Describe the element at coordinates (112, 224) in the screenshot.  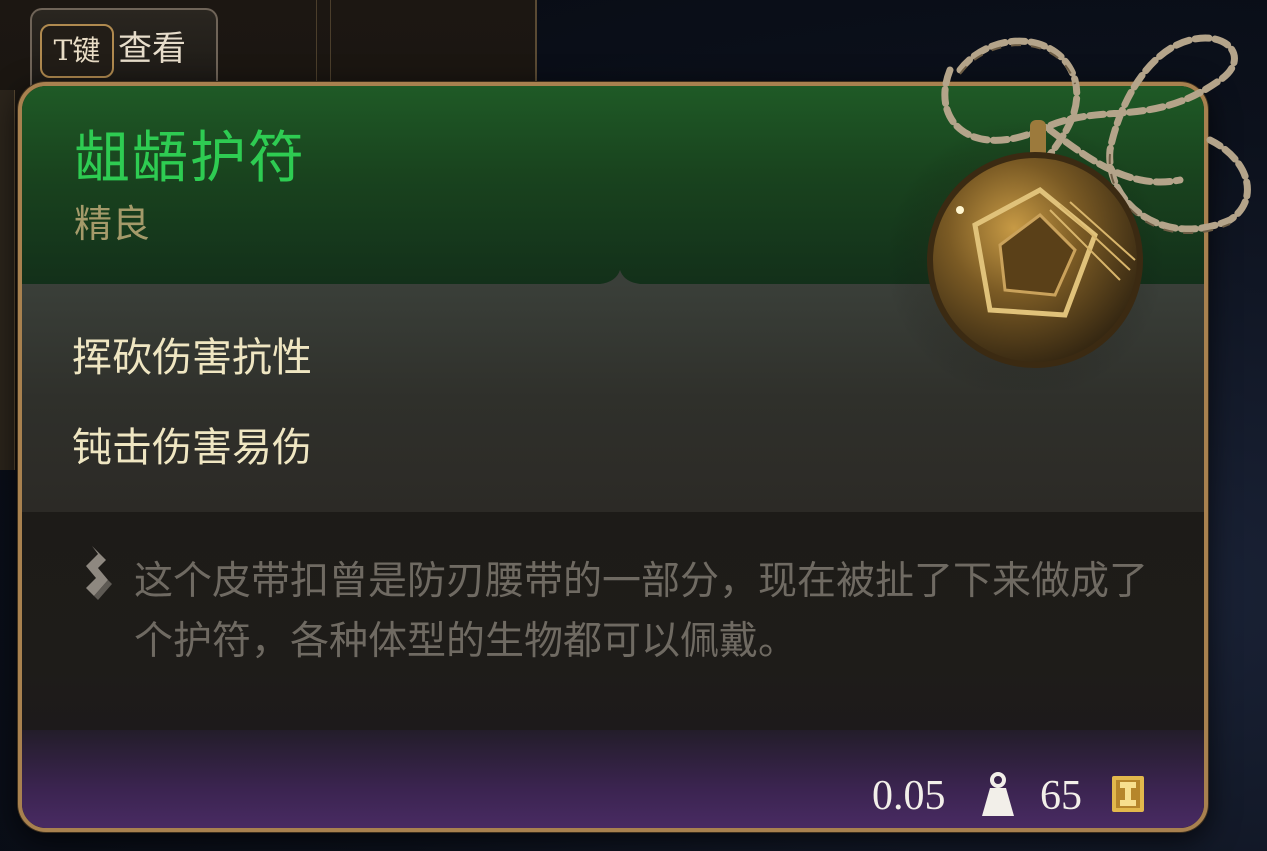
I see `item-rarity: 精良` at that location.